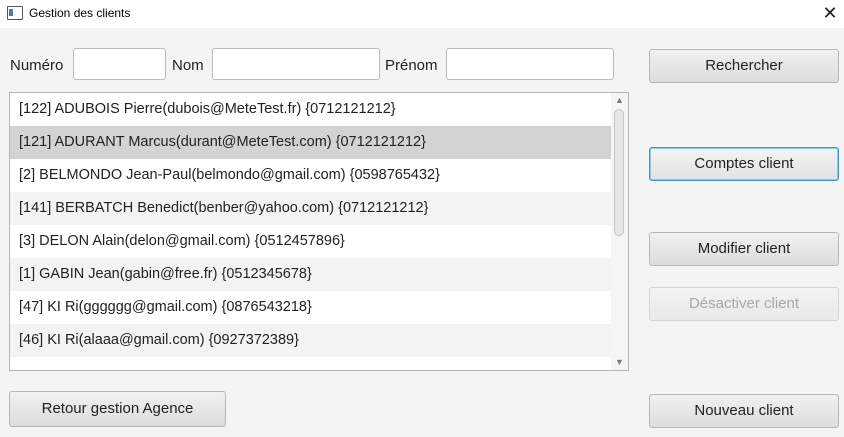 The image size is (844, 437). Describe the element at coordinates (37, 65) in the screenshot. I see `numero-label: Numéro` at that location.